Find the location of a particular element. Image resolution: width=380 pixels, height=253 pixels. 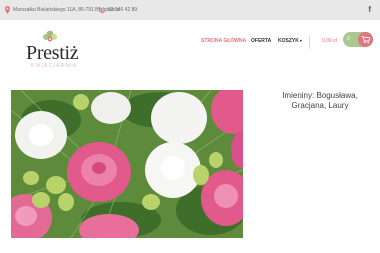

cart-button: 0 is located at coordinates (358, 39).